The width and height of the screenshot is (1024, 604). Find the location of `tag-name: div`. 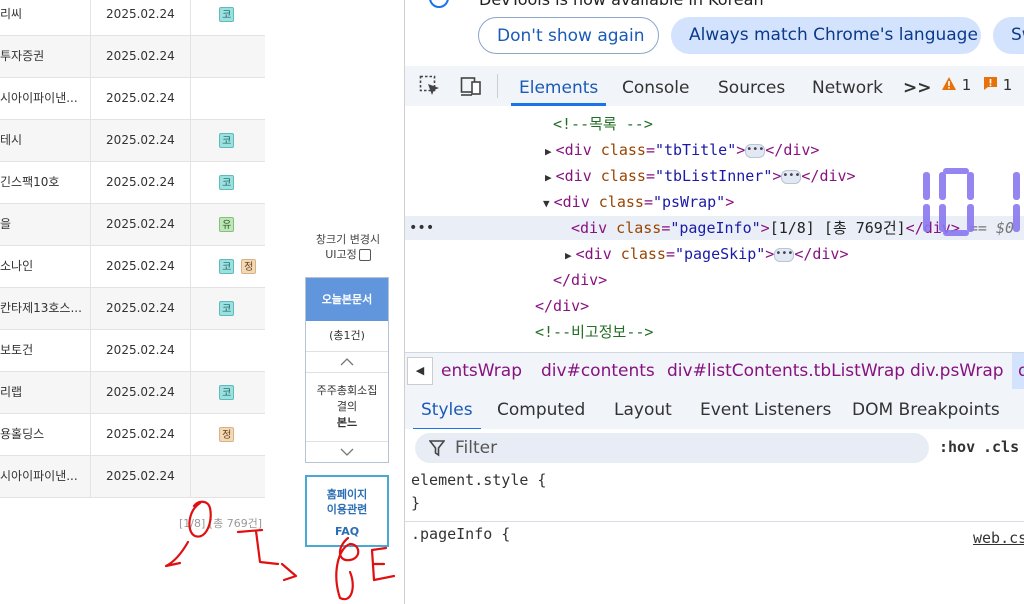

tag-name: div is located at coordinates (578, 150).